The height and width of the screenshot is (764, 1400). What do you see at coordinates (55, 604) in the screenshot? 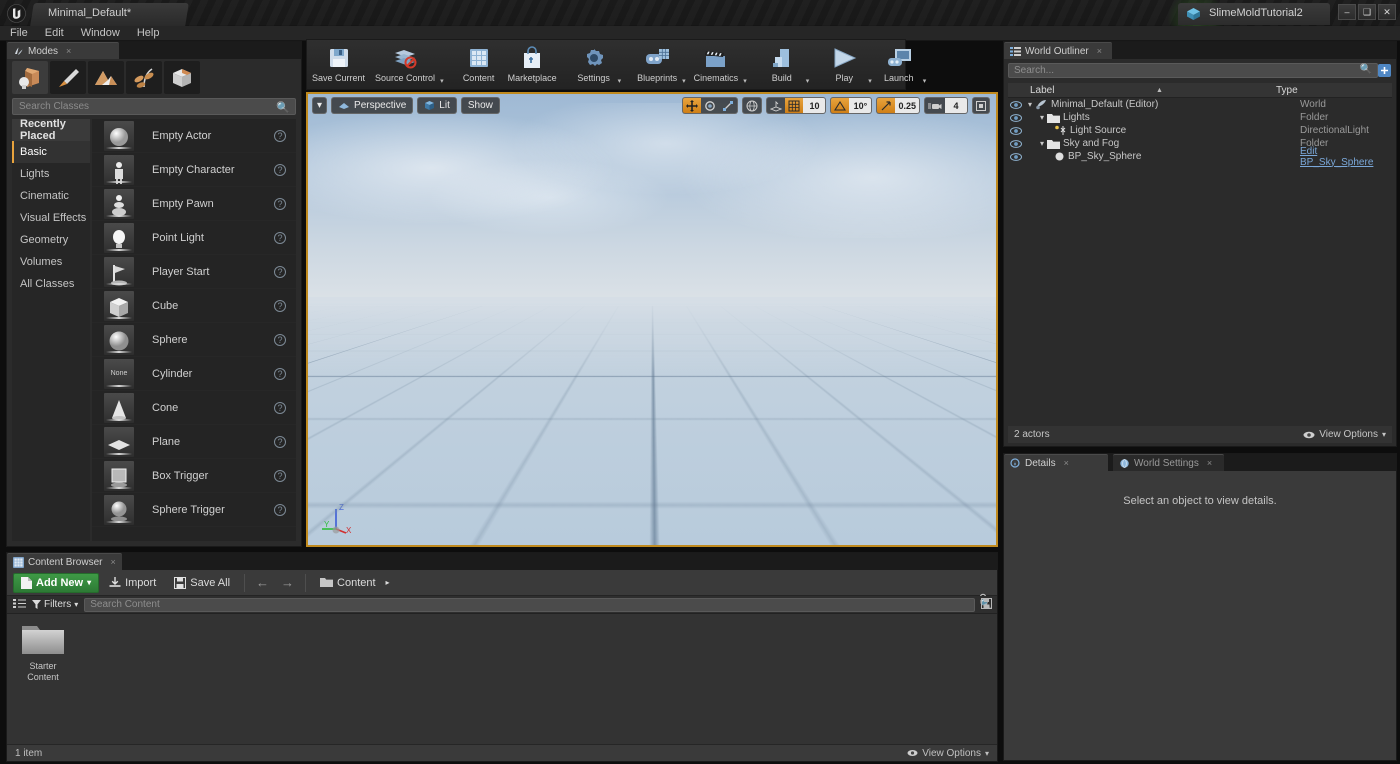
I see `filters-button: Filters ▾` at bounding box center [55, 604].